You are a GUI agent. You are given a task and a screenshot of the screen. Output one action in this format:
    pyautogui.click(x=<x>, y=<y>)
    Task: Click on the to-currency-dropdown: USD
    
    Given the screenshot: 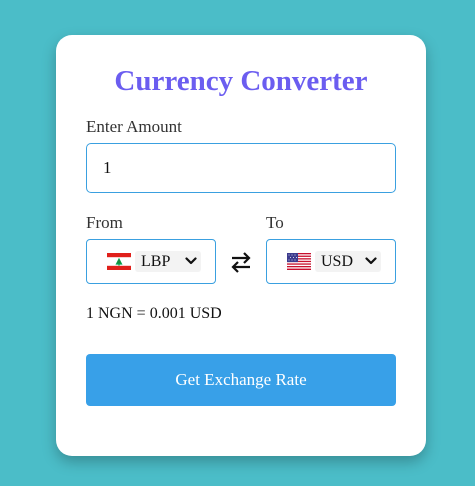 What is the action you would take?
    pyautogui.click(x=348, y=261)
    